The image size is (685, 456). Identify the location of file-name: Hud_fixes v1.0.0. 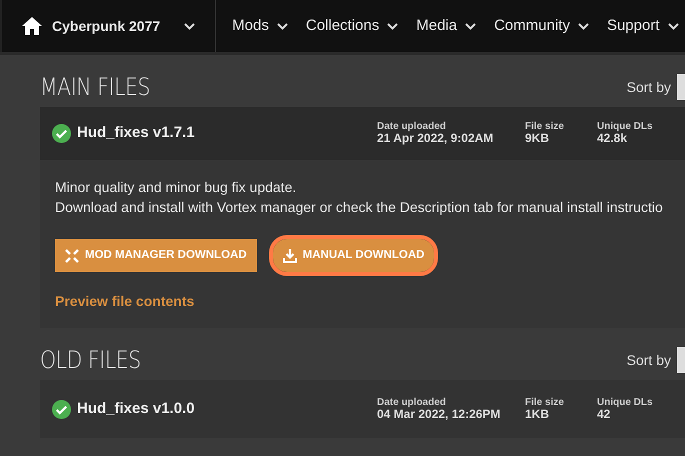
(136, 408).